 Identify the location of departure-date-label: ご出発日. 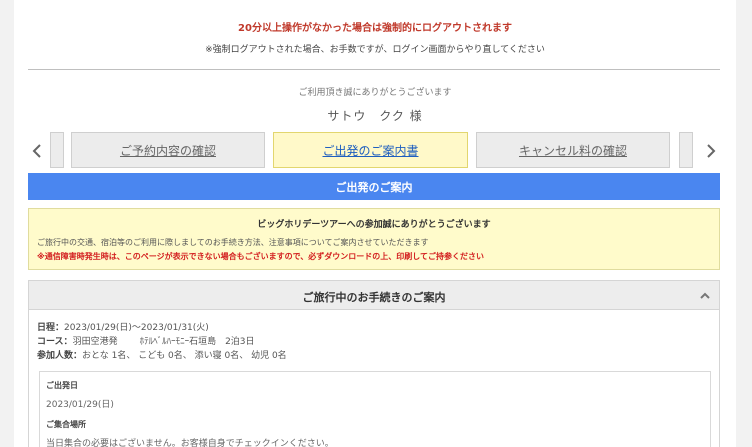
(62, 385).